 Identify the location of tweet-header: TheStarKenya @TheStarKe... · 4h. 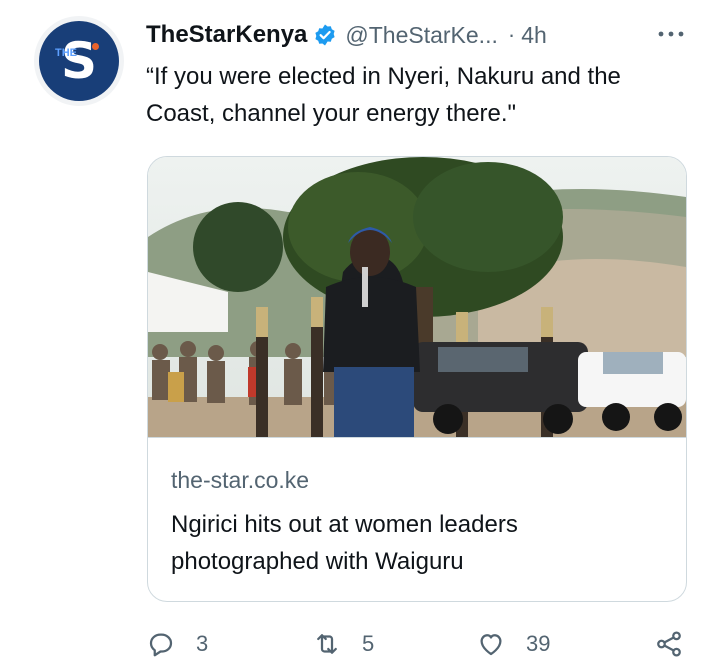
(416, 35).